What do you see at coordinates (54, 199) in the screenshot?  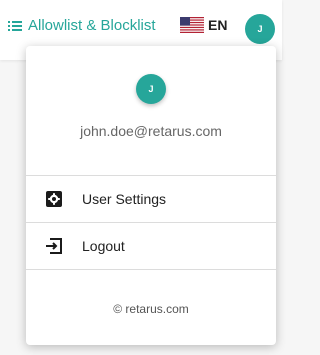 I see `gear-icon` at bounding box center [54, 199].